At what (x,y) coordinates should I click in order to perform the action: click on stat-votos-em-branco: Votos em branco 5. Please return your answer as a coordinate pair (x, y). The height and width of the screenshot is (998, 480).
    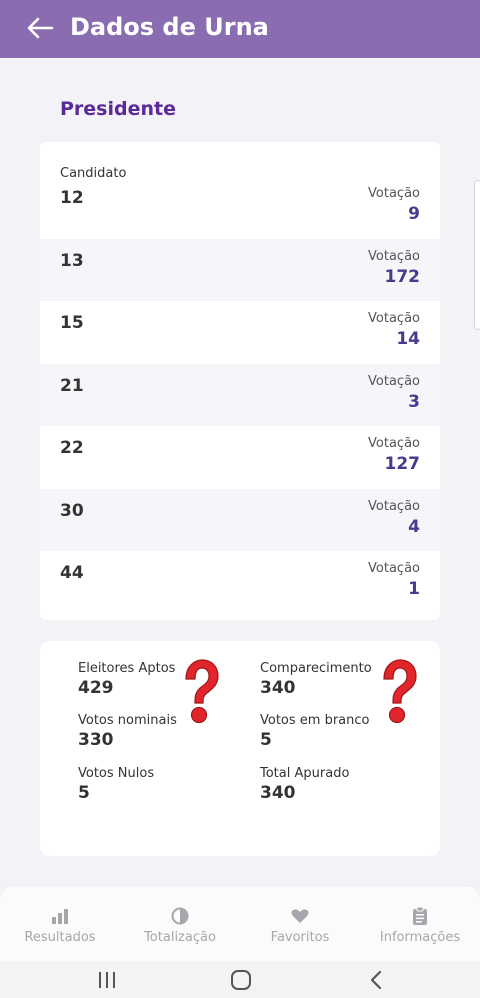
    Looking at the image, I should click on (315, 731).